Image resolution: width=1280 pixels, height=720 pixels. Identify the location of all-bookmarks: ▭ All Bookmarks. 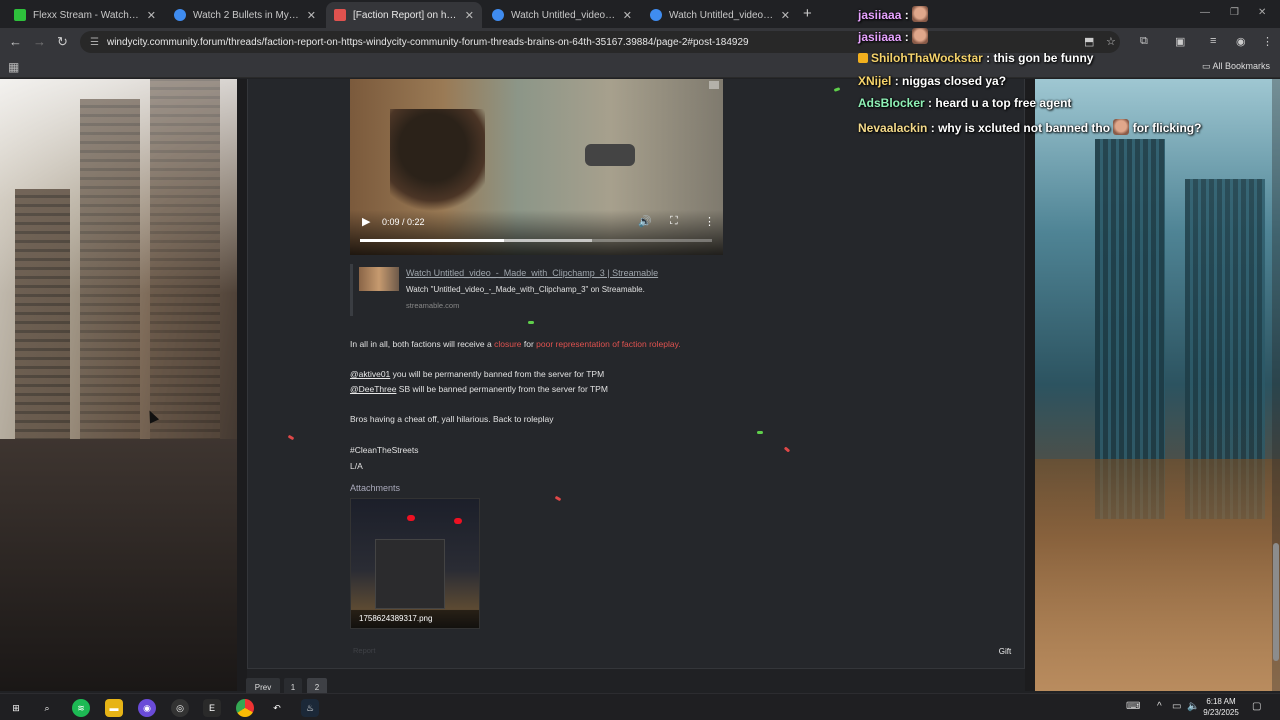
(1236, 66).